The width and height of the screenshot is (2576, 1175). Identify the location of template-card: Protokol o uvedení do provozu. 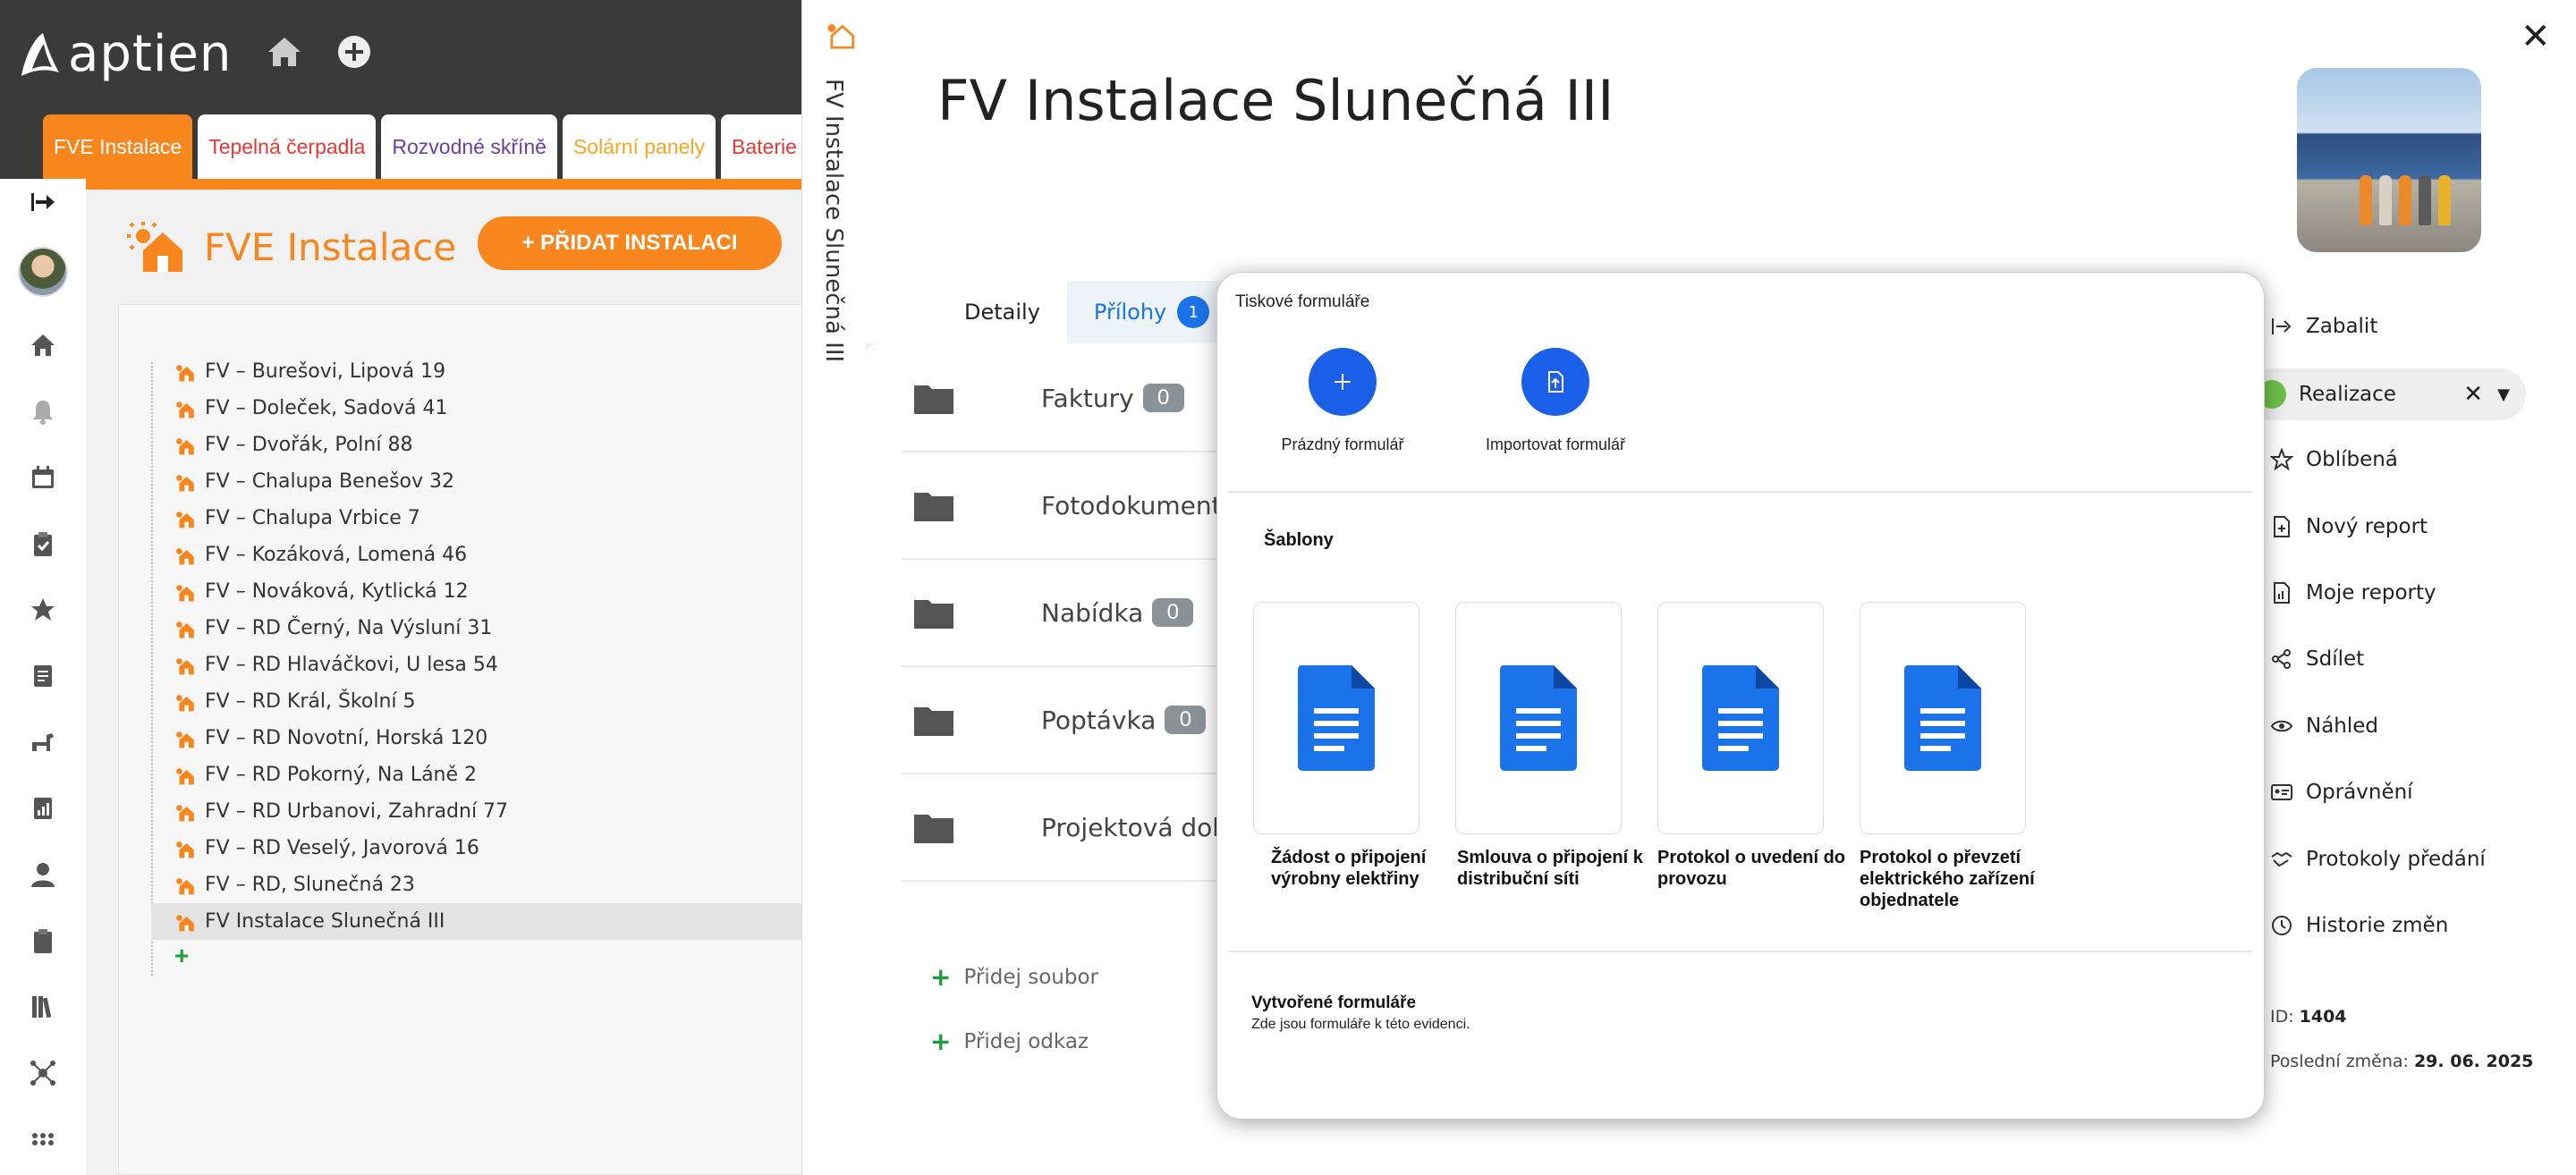
(1758, 746).